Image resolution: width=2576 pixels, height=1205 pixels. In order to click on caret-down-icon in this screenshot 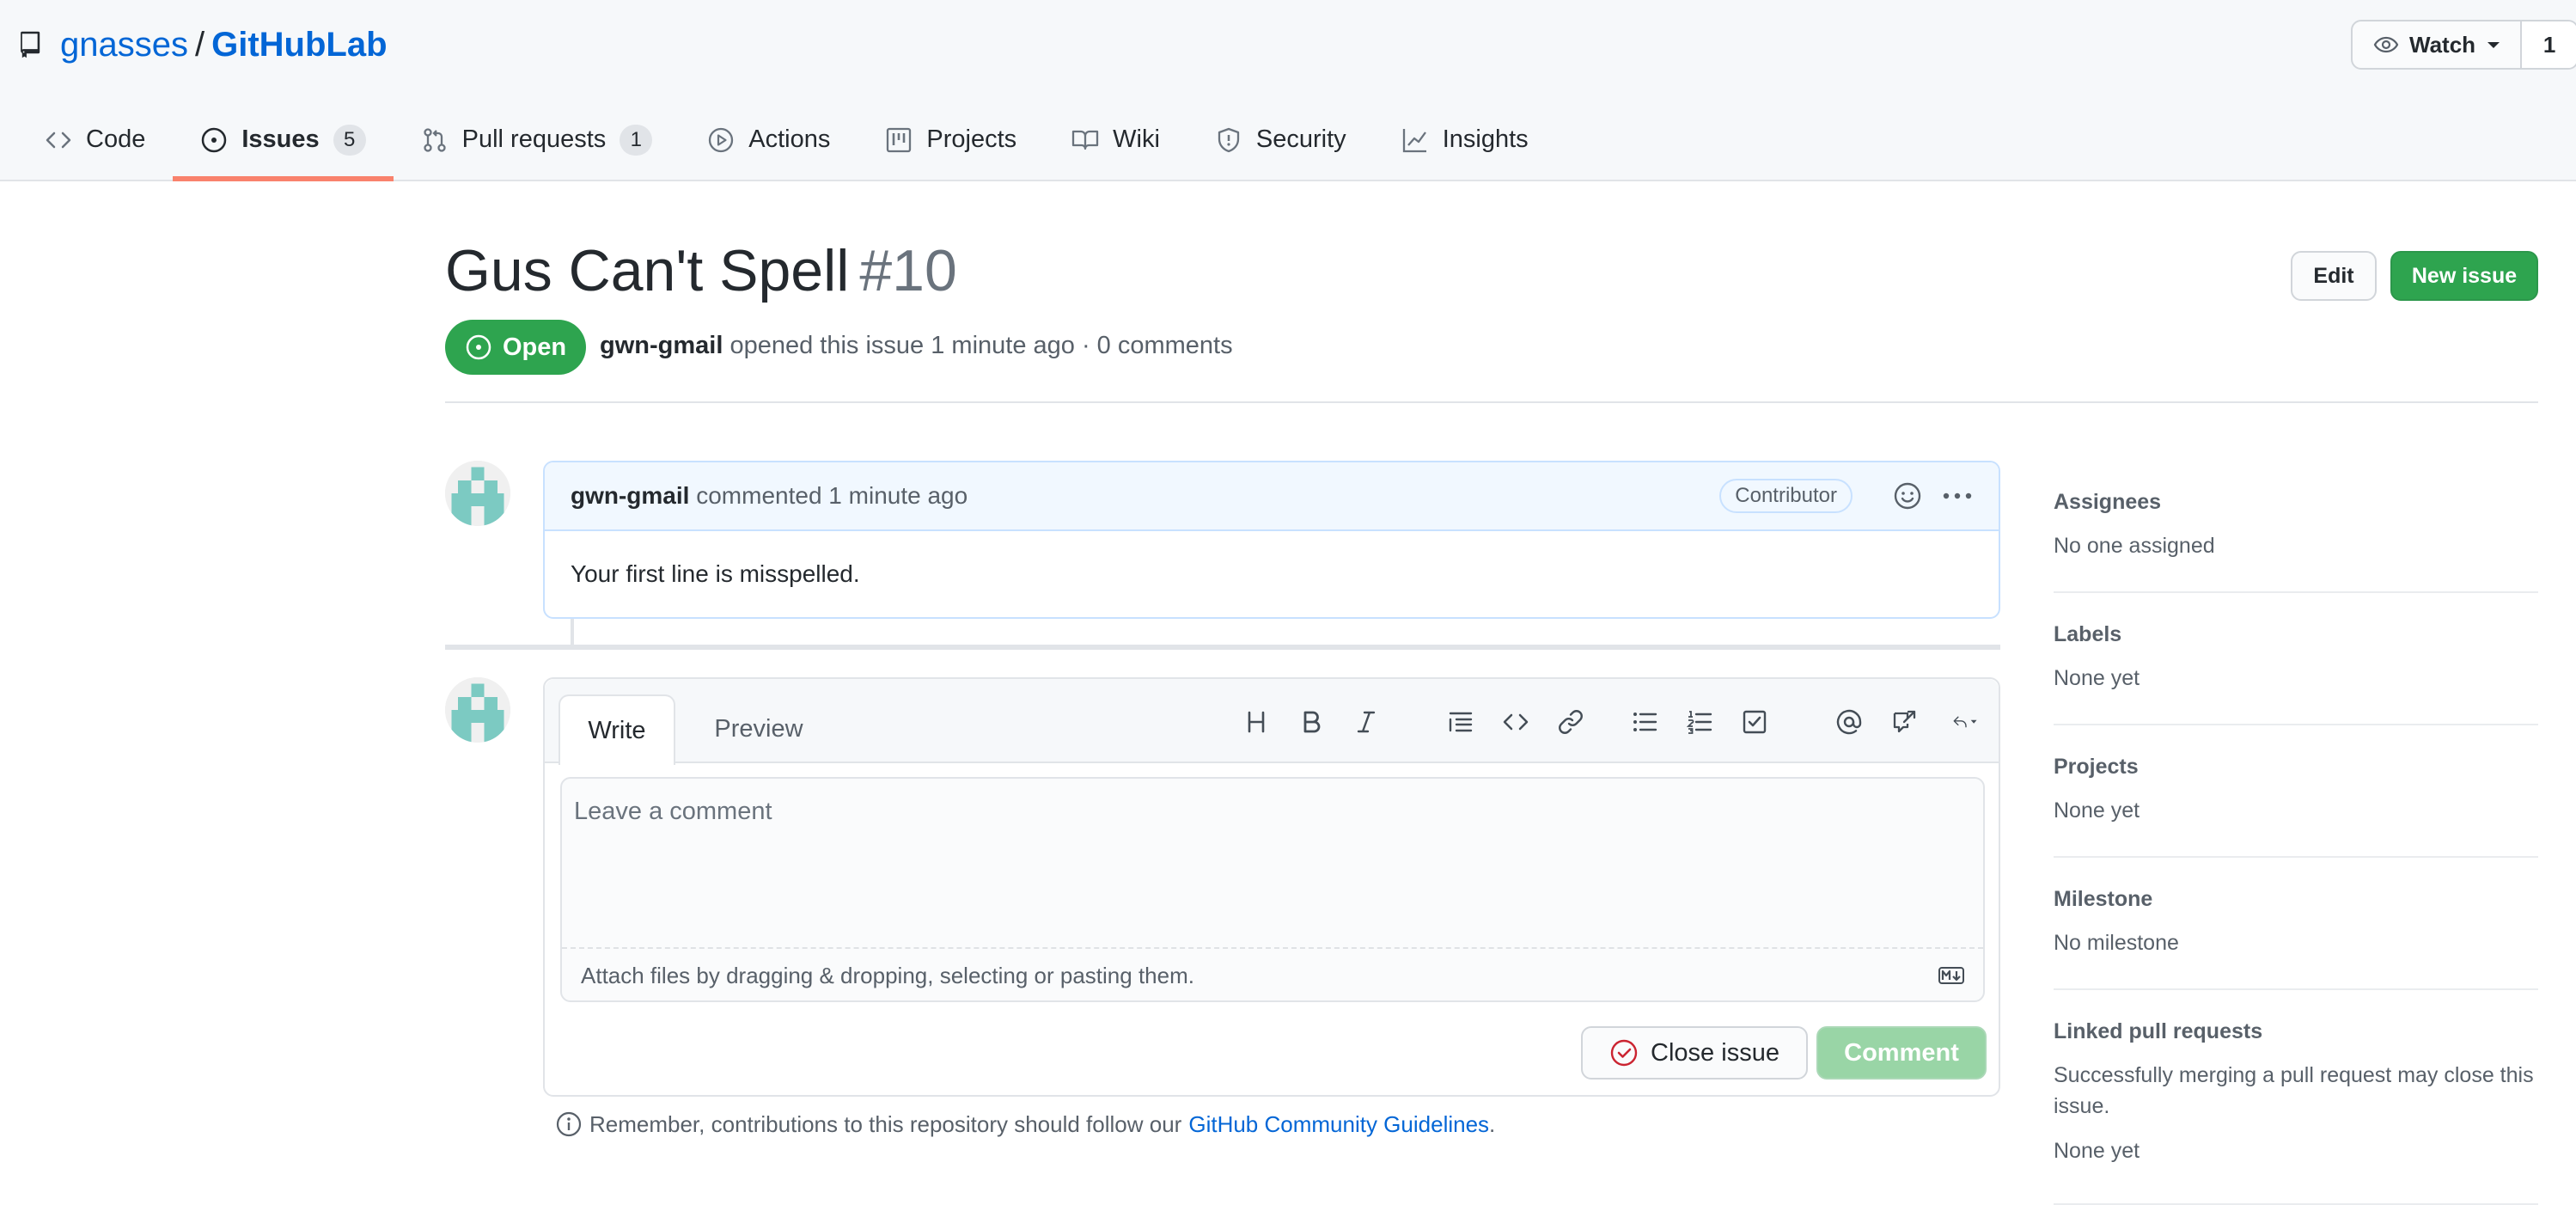, I will do `click(2493, 45)`.